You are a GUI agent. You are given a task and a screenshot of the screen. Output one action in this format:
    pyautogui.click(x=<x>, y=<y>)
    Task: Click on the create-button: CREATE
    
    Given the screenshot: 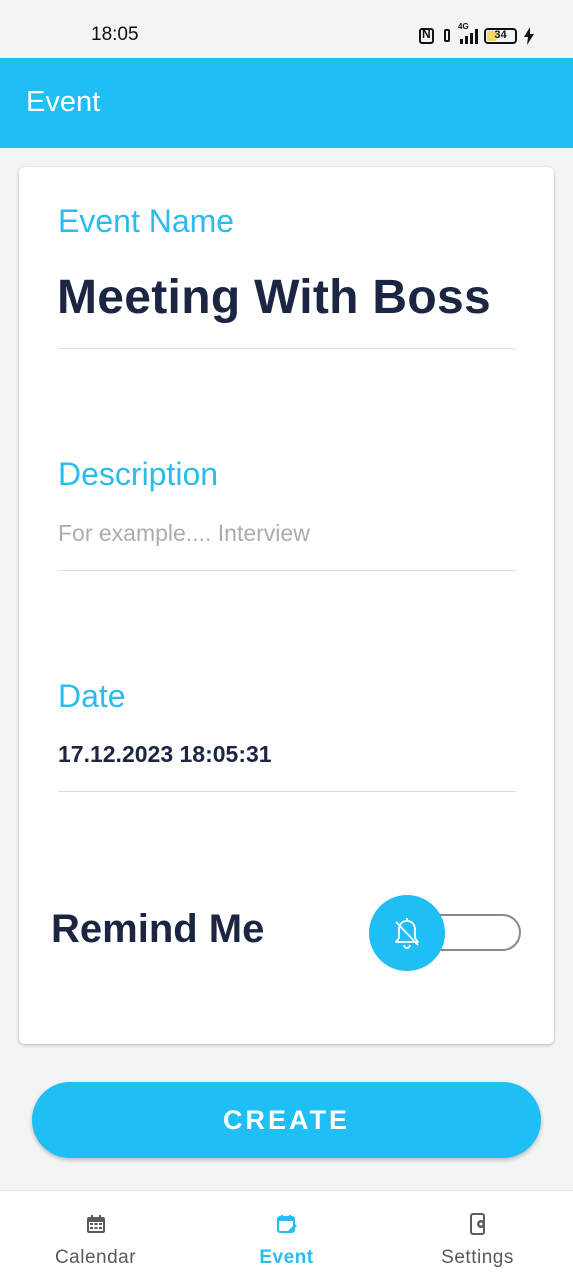 What is the action you would take?
    pyautogui.click(x=286, y=1120)
    